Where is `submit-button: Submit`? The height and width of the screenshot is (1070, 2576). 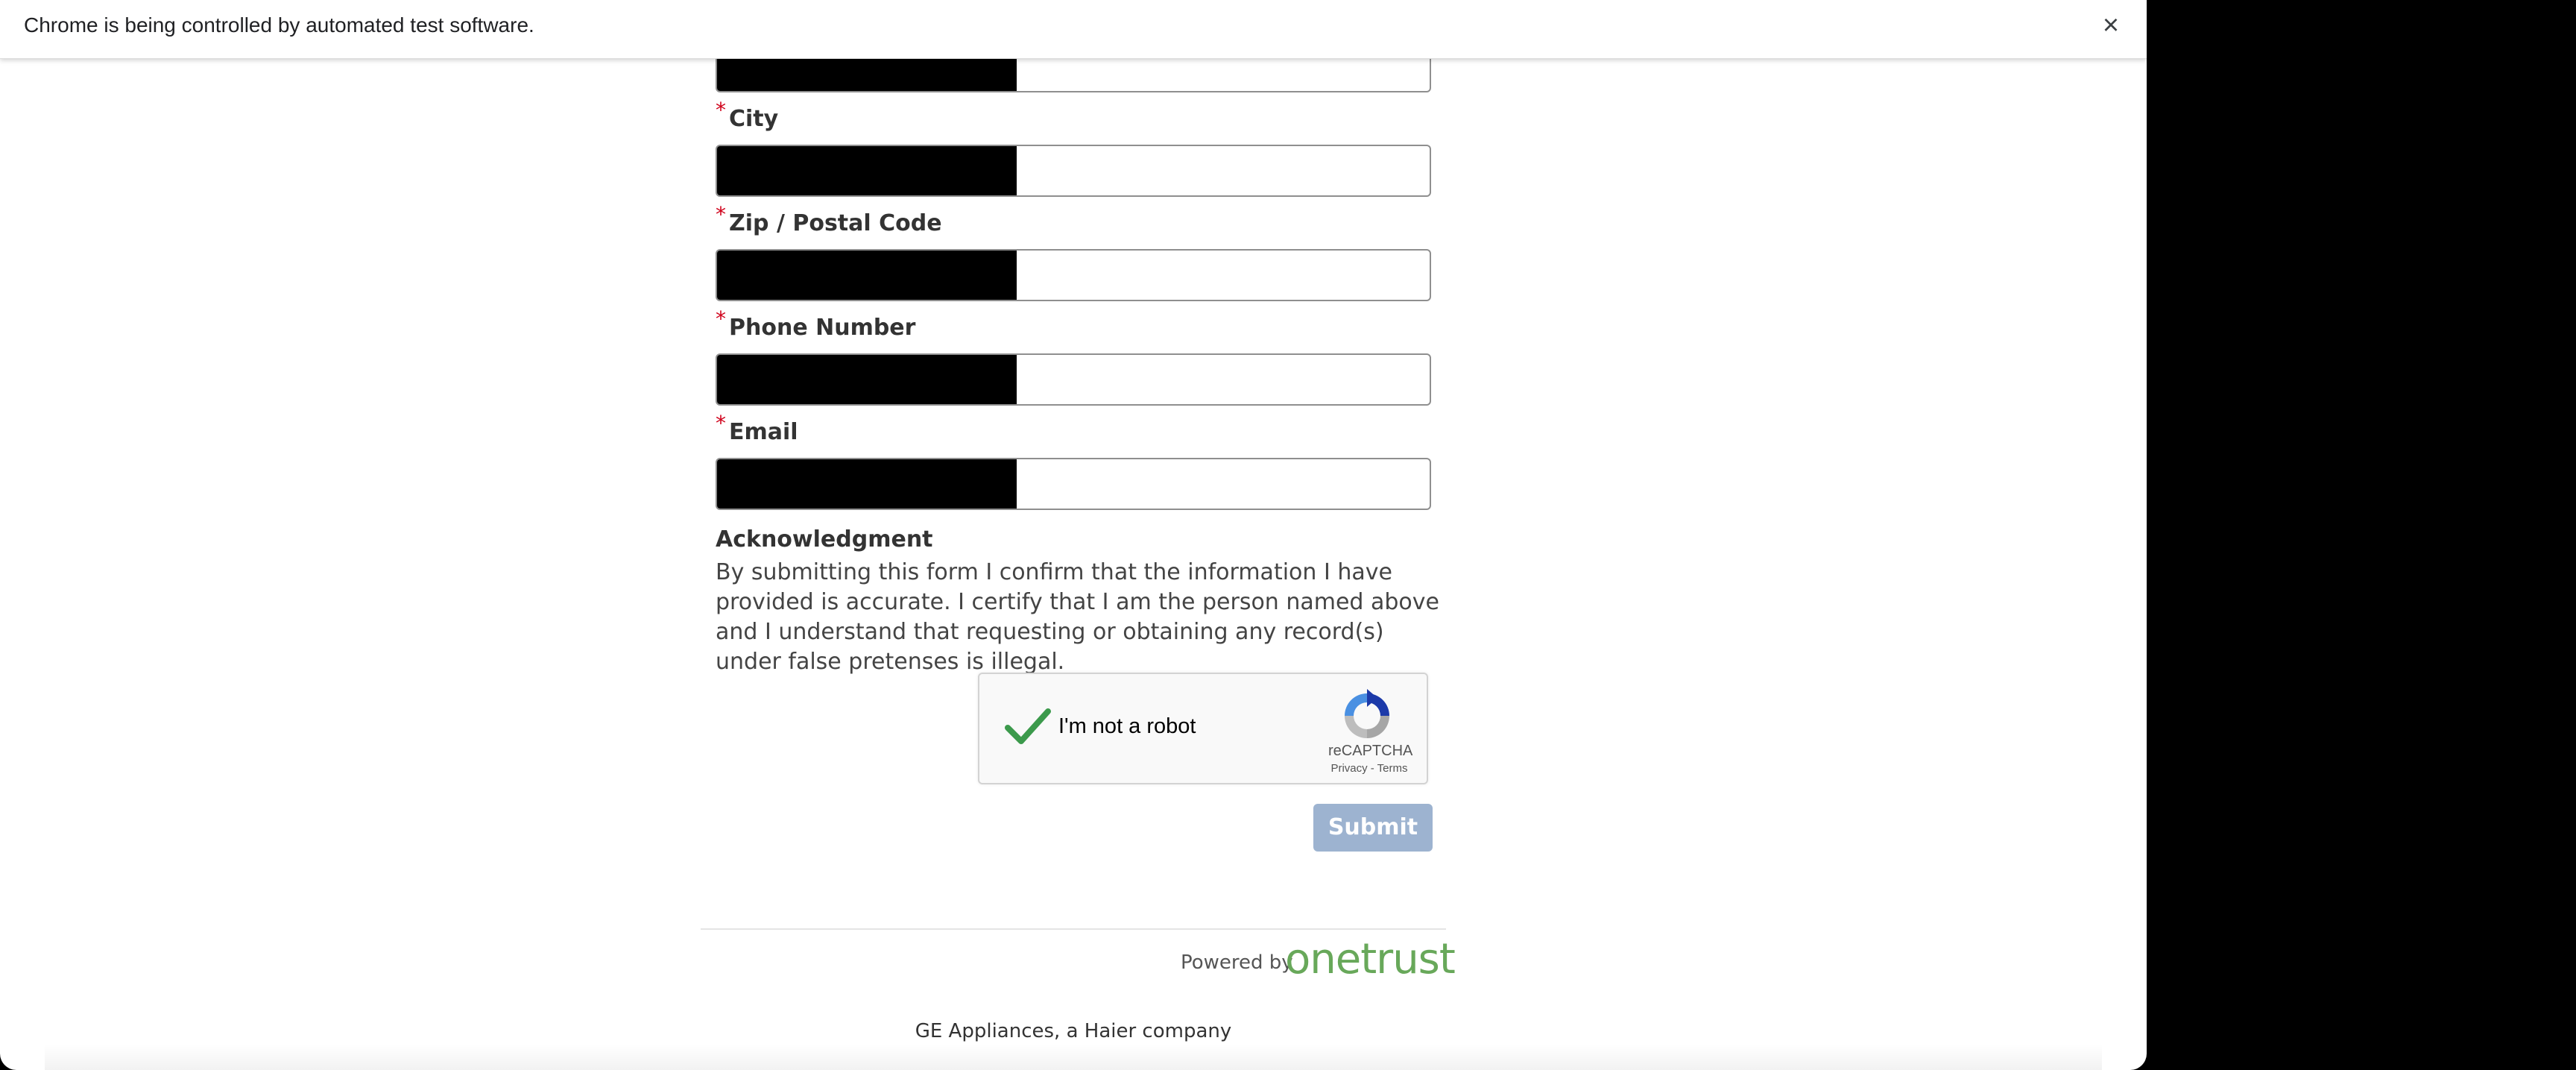 submit-button: Submit is located at coordinates (1373, 828).